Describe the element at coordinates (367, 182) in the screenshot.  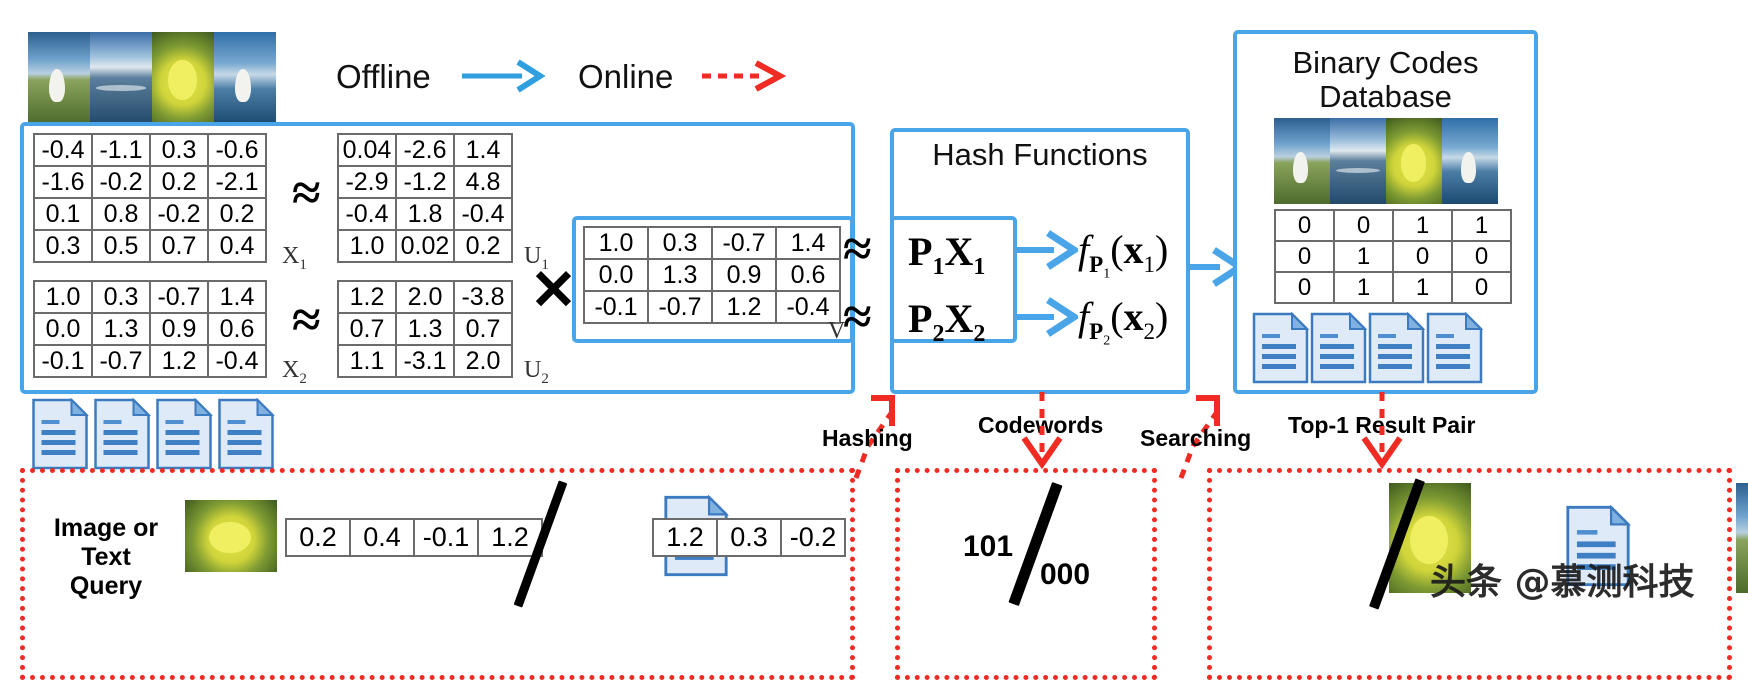
I see `cell: -2.9` at that location.